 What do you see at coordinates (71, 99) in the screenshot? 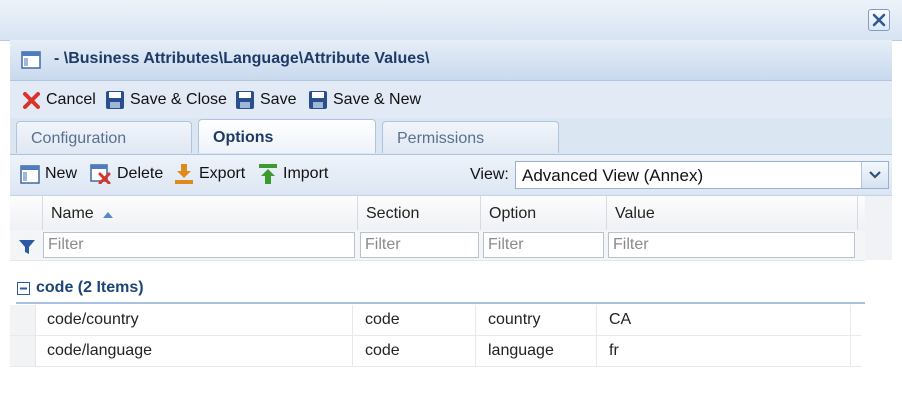
I see `cancel-label: Cancel` at bounding box center [71, 99].